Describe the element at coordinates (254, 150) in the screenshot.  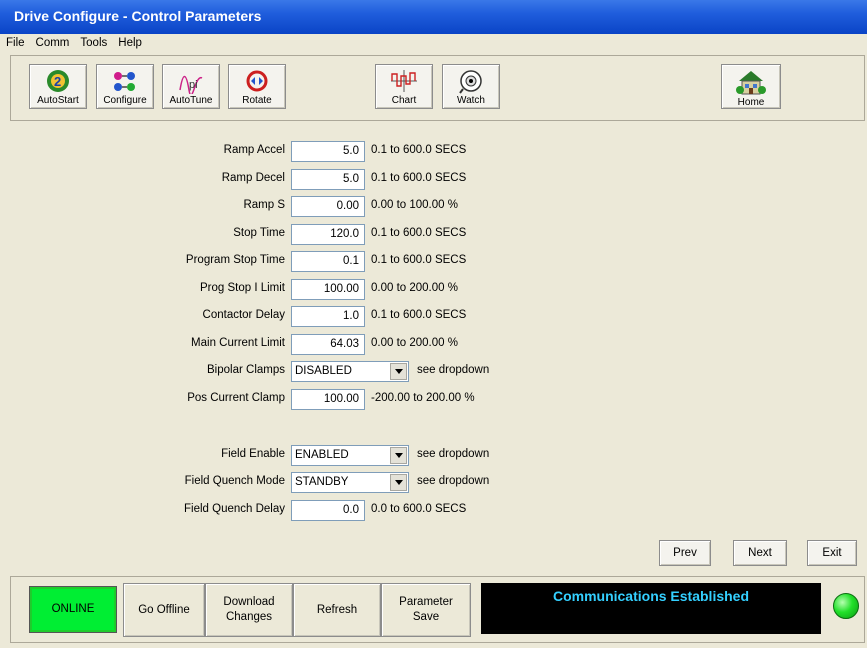
I see `ramp-accel-label: Ramp Accel` at that location.